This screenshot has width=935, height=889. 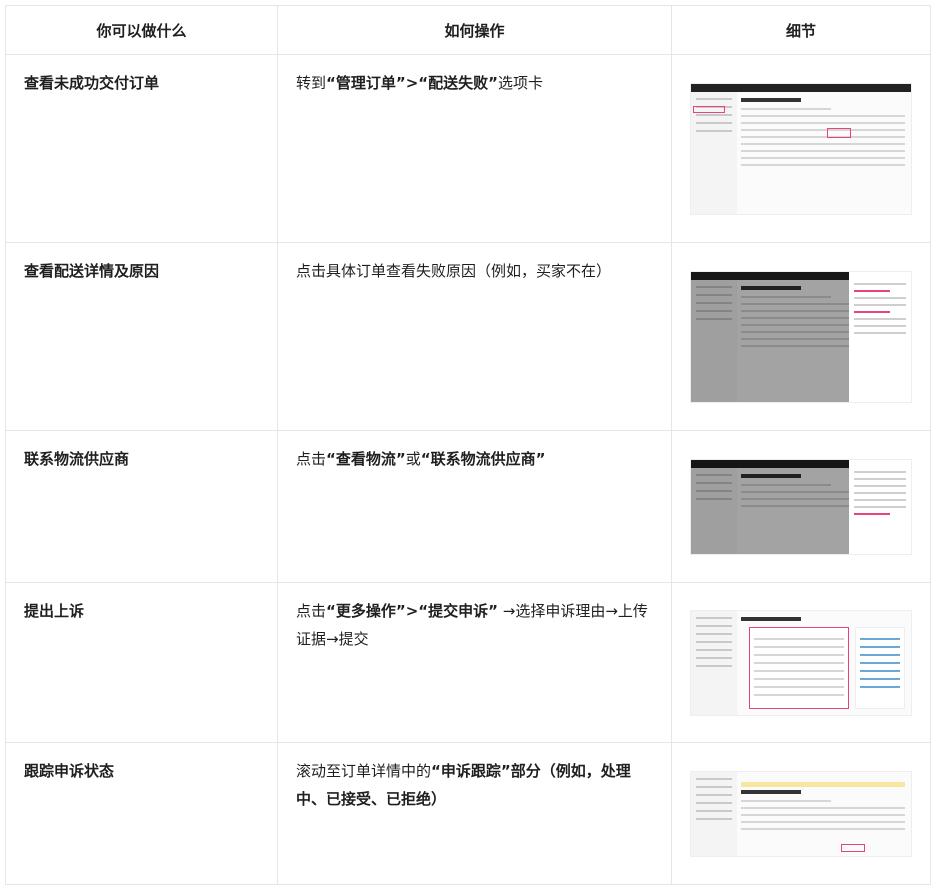 I want to click on task-cell: 提出上诉, so click(x=141, y=662).